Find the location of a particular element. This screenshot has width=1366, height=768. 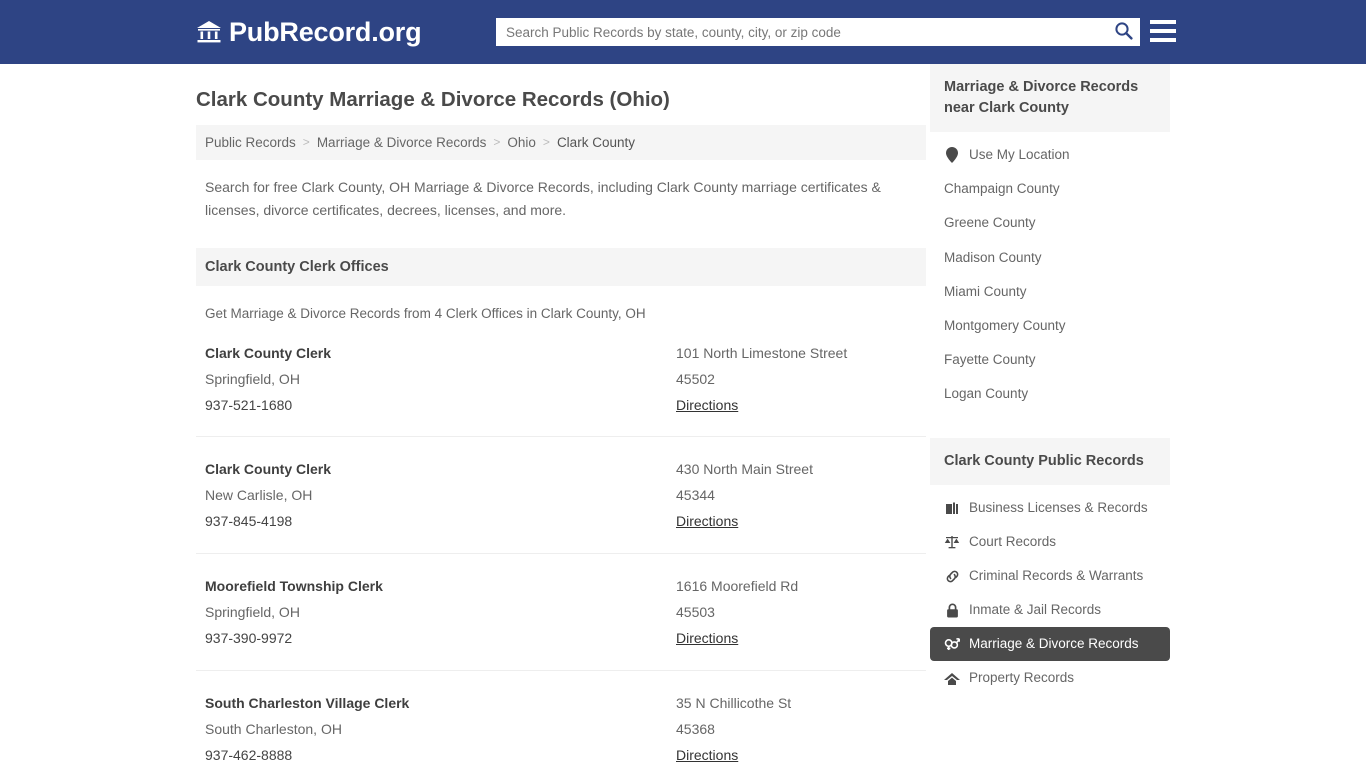

sidebar-item-label: Court Records is located at coordinates (1013, 541).